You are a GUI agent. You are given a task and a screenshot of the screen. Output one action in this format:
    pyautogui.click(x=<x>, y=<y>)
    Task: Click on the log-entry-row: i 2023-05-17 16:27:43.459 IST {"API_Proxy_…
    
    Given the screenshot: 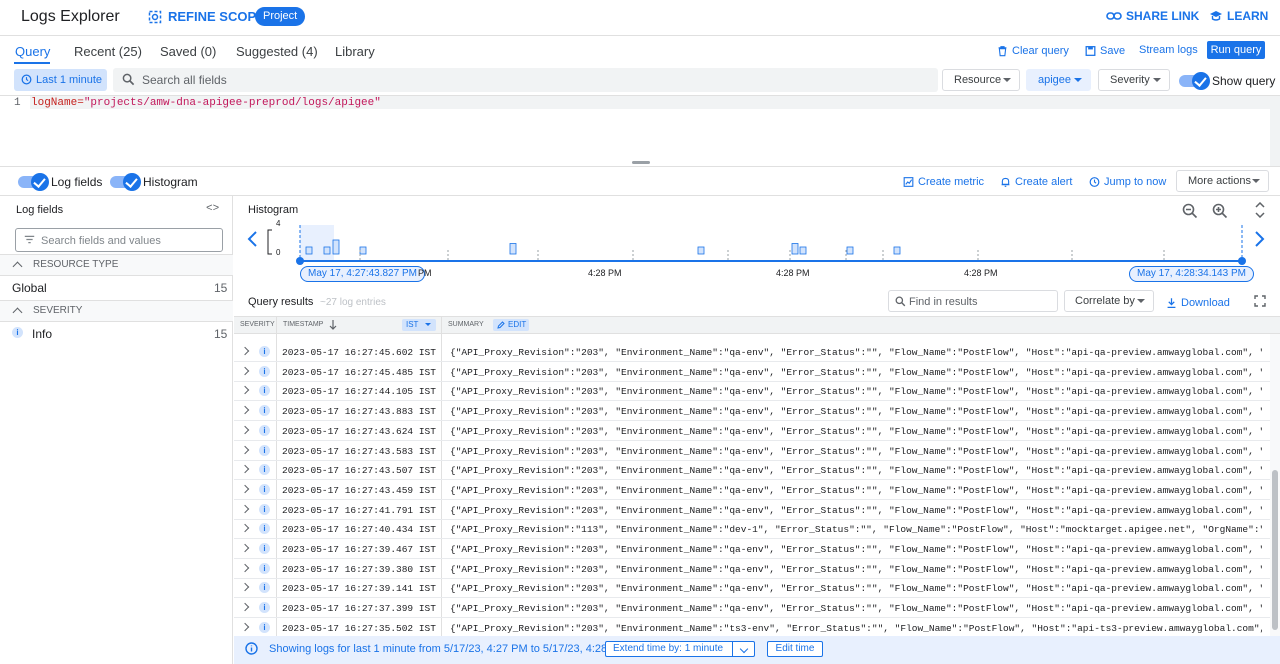 What is the action you would take?
    pyautogui.click(x=752, y=490)
    